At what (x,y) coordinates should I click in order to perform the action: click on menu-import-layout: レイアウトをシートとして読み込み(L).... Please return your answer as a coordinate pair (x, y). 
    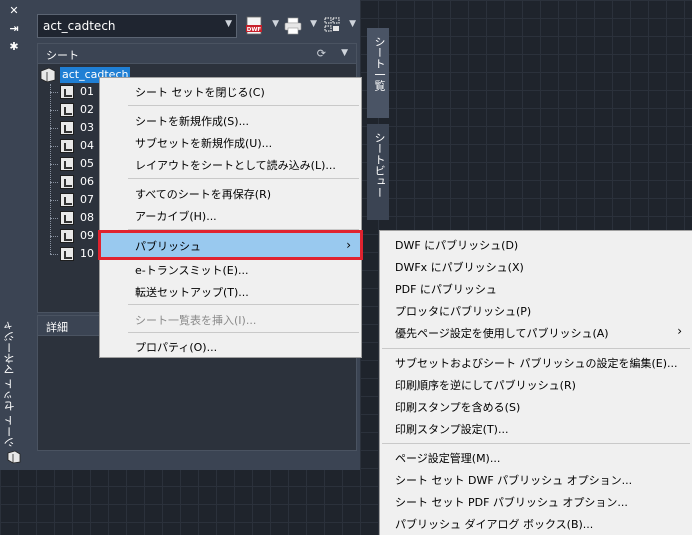
    Looking at the image, I should click on (230, 164).